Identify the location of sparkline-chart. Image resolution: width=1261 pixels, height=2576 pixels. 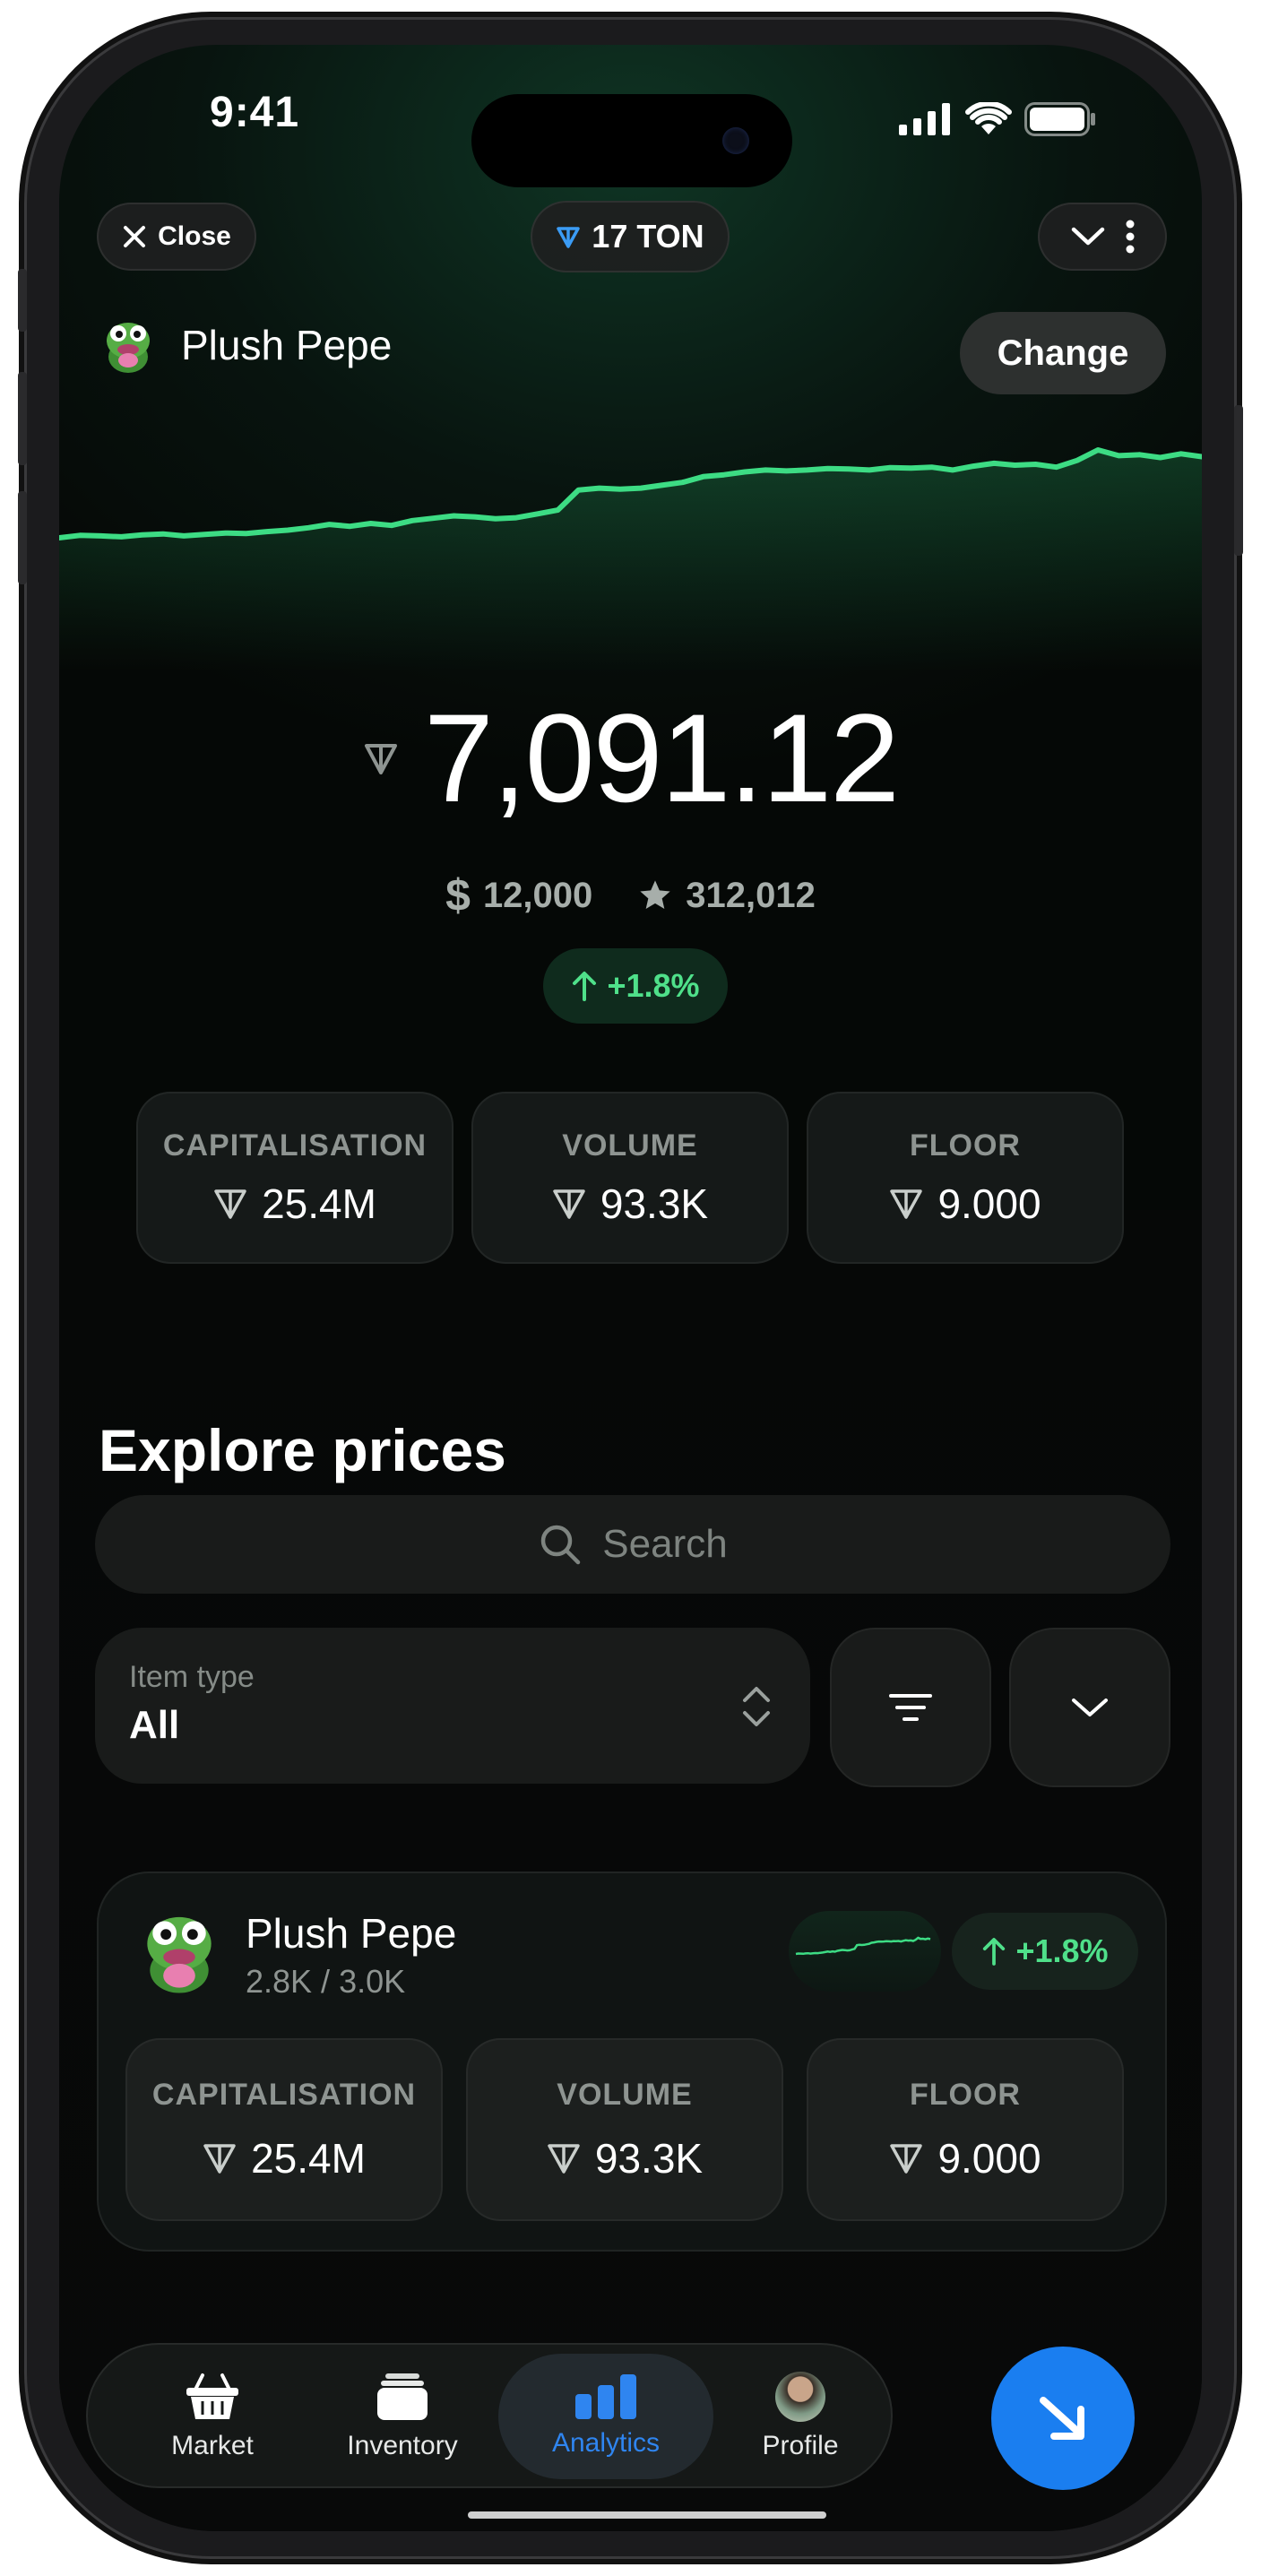
(865, 1951).